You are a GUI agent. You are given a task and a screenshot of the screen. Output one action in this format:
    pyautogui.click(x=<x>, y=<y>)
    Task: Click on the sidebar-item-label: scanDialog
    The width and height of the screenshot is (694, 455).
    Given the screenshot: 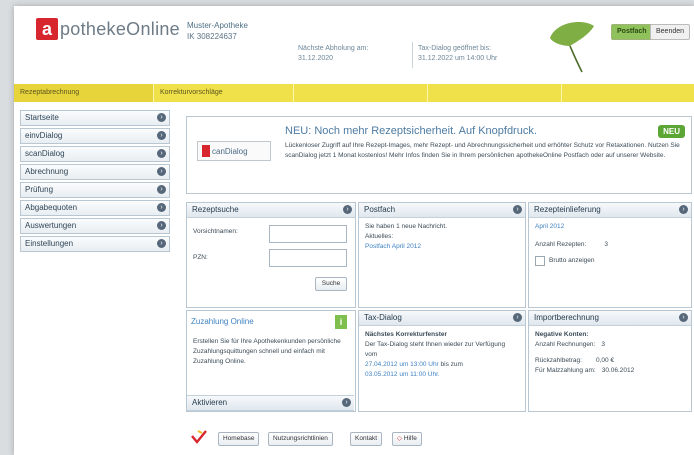 What is the action you would take?
    pyautogui.click(x=45, y=153)
    